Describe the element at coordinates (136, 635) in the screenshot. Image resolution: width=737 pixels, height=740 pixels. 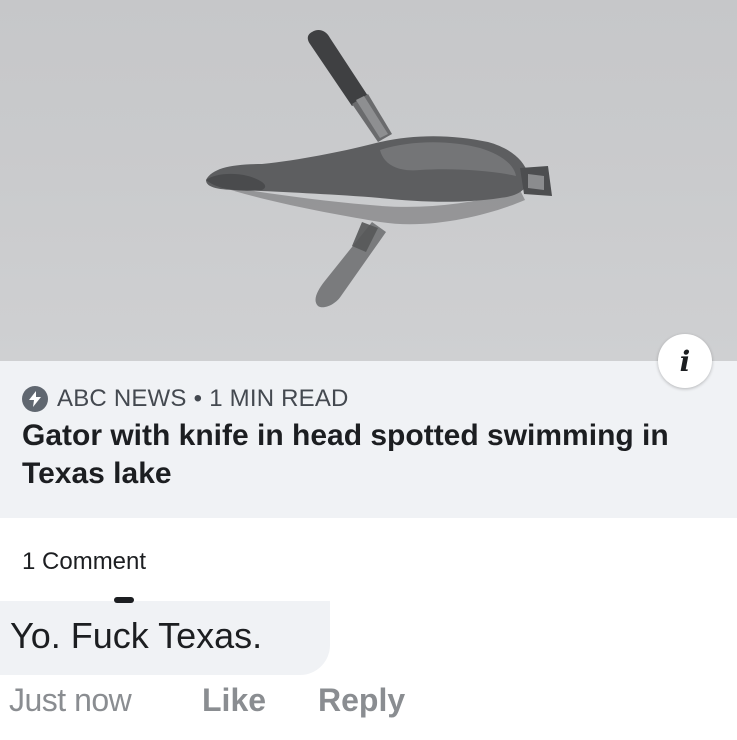
I see `comment-text: Yo. Fuck Texas.` at that location.